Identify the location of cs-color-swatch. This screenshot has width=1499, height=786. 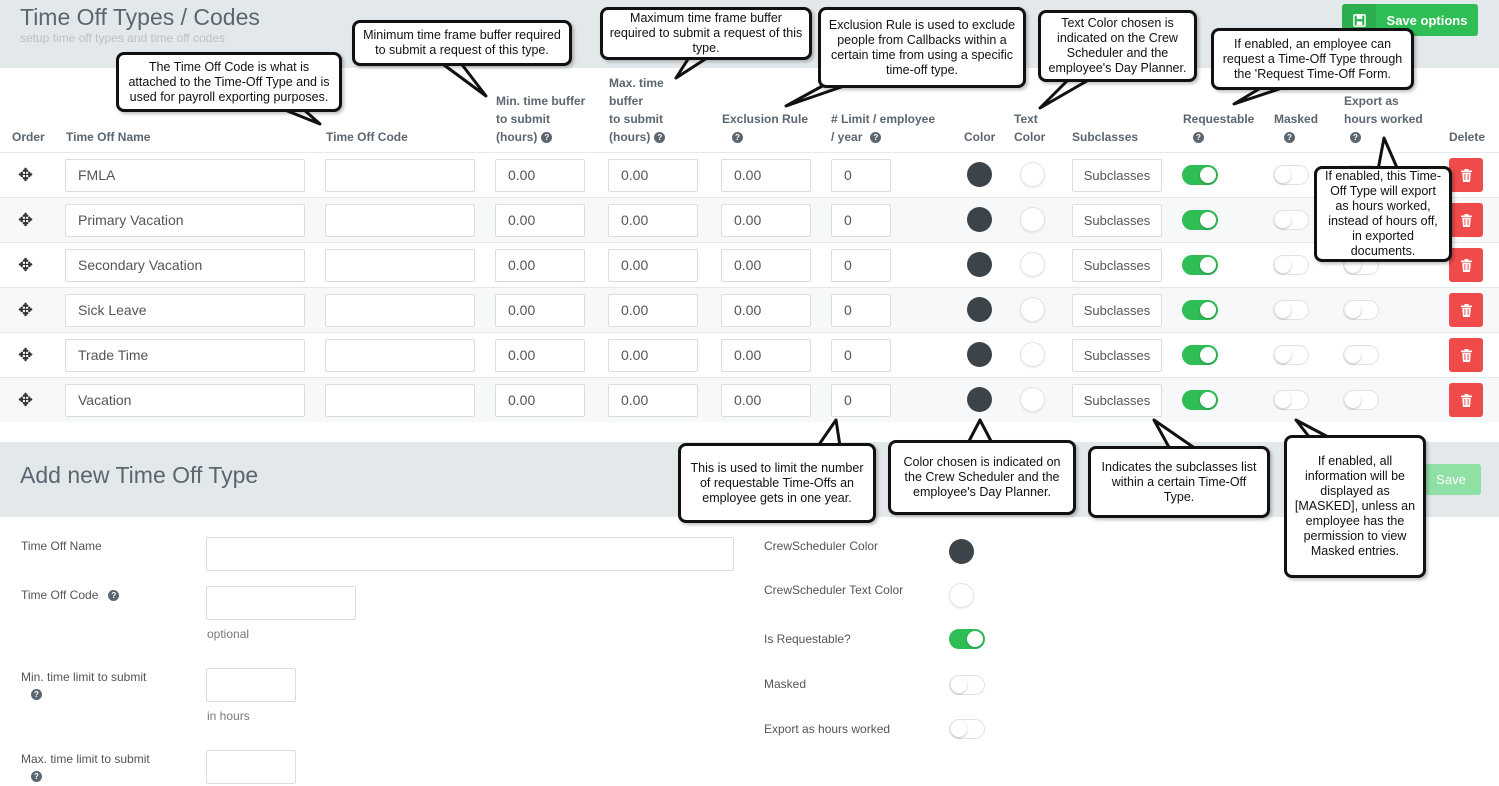
(961, 551).